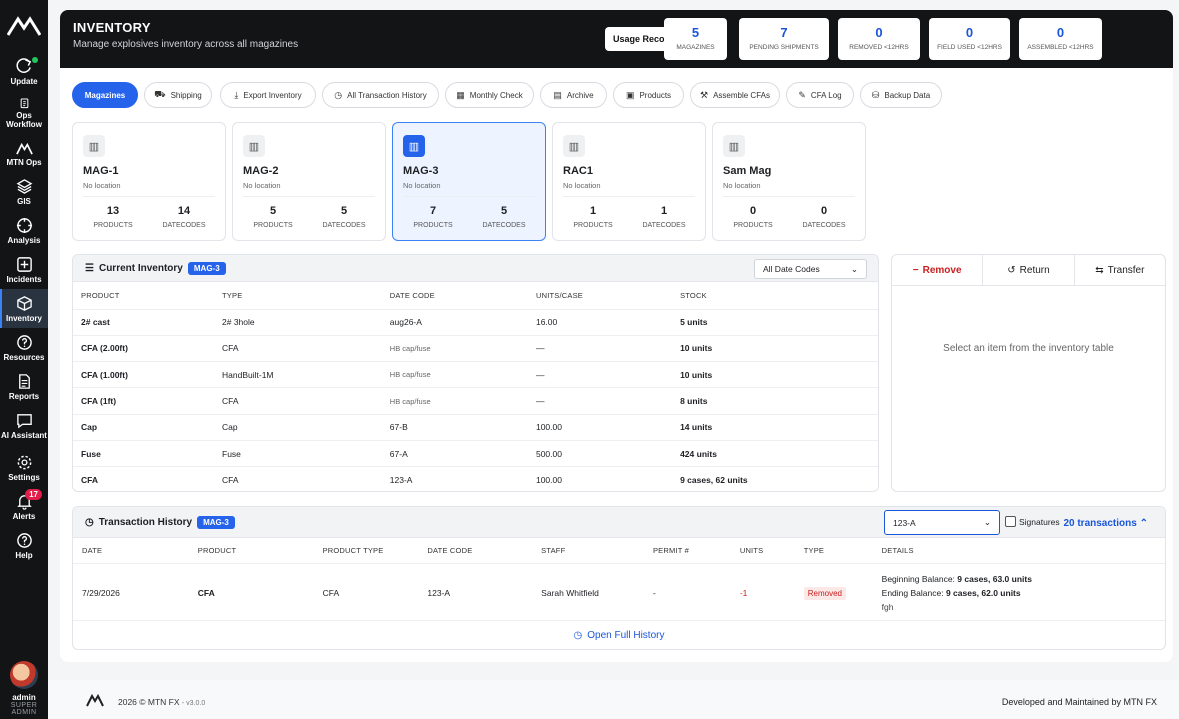 Image resolution: width=1179 pixels, height=719 pixels. What do you see at coordinates (762, 592) in the screenshot?
I see `cell-units: -1` at bounding box center [762, 592].